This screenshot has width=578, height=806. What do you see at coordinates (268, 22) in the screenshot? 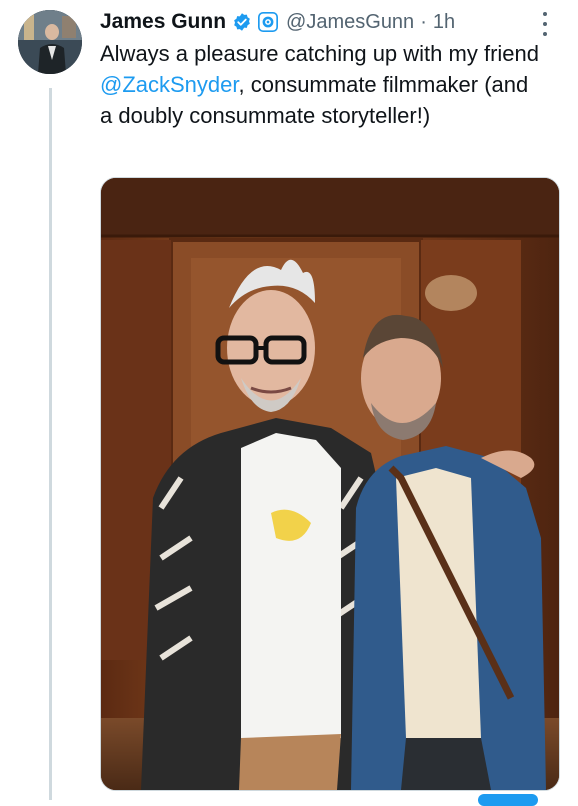
I see `affiliate-badge-icon` at bounding box center [268, 22].